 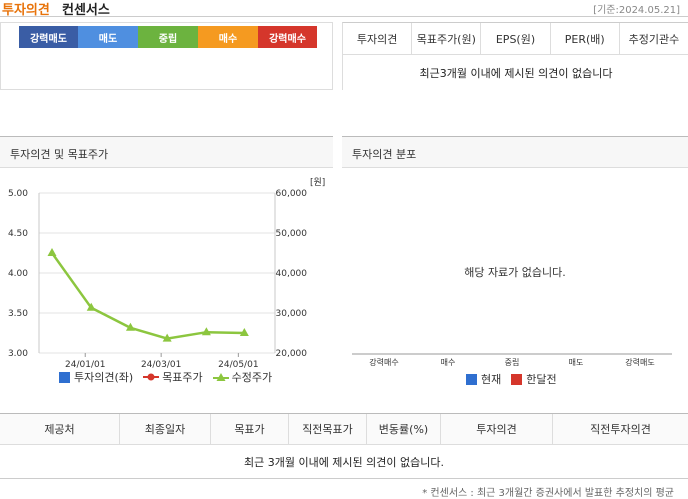 I want to click on legend-line-triangle-icon, so click(x=220, y=377).